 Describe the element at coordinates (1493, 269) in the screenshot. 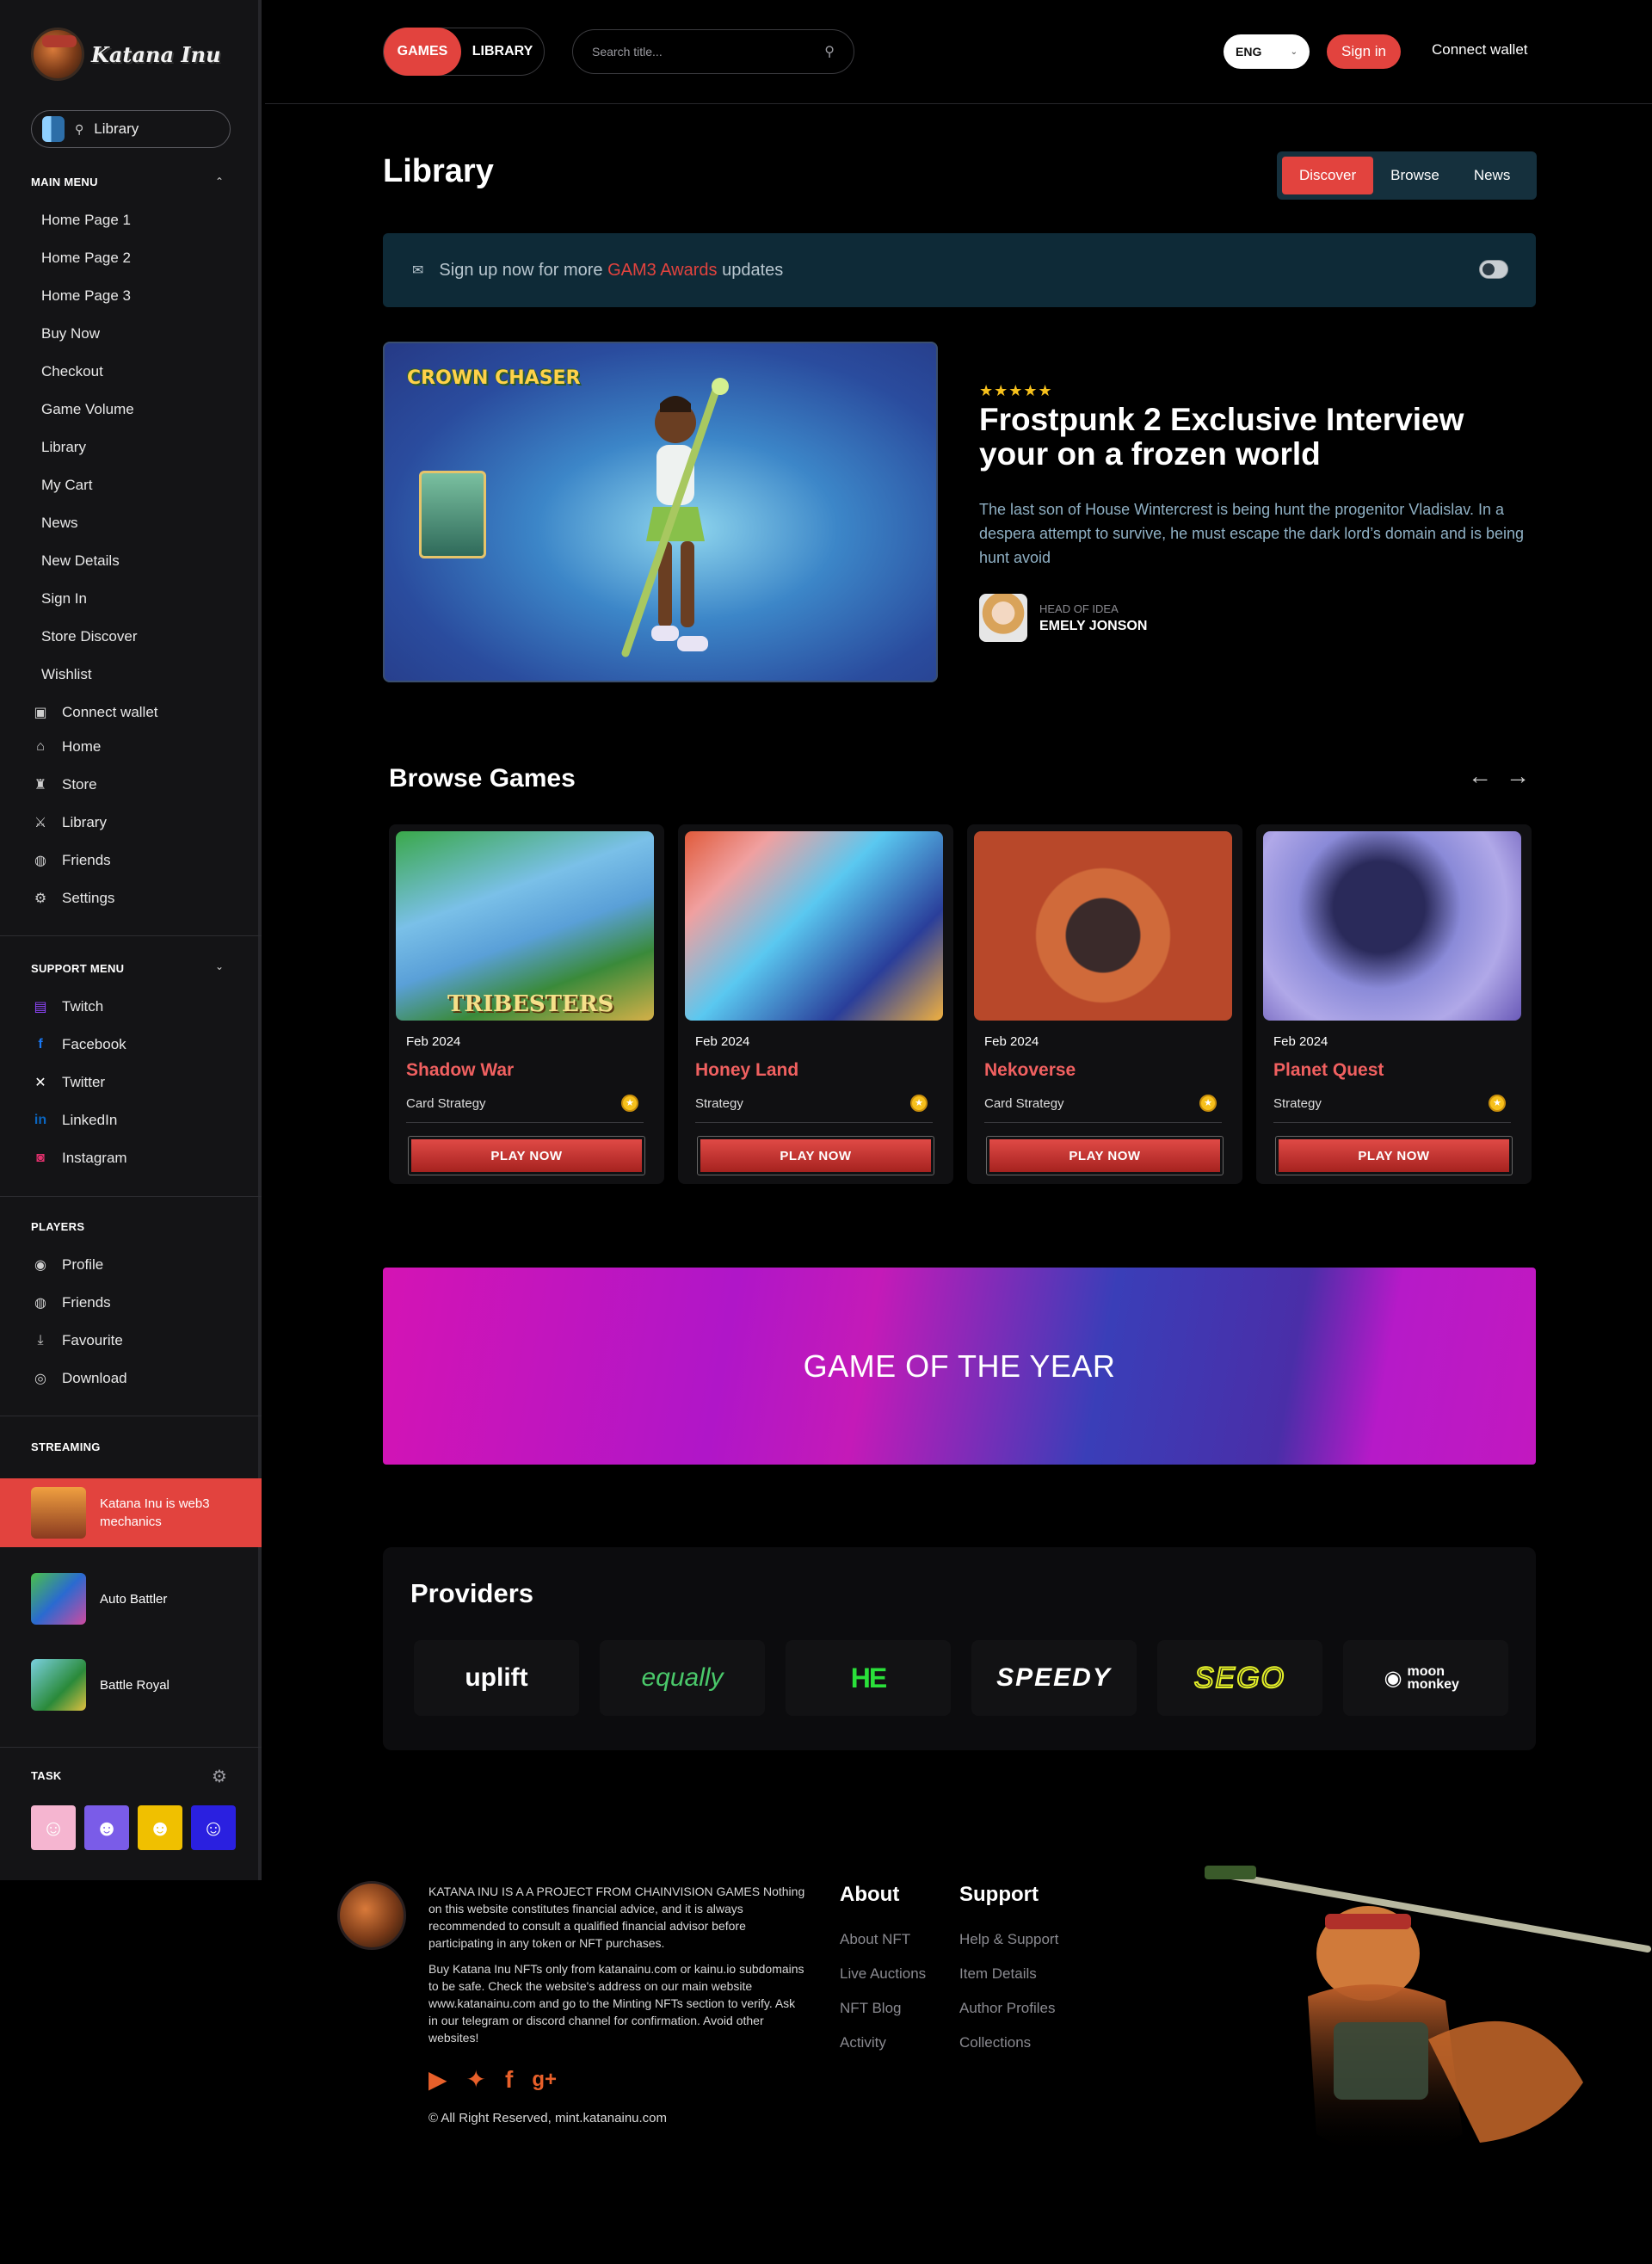

I see `signup-toggle` at that location.